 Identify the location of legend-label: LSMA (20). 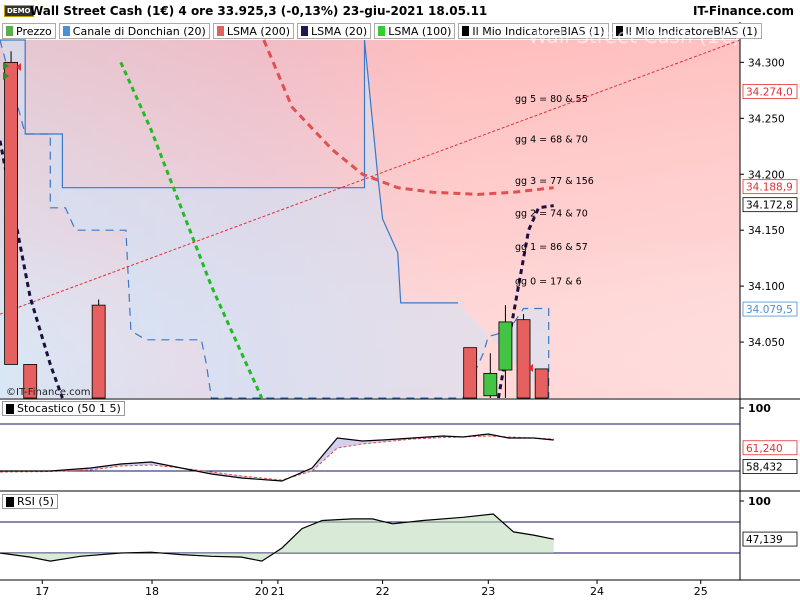
(339, 31).